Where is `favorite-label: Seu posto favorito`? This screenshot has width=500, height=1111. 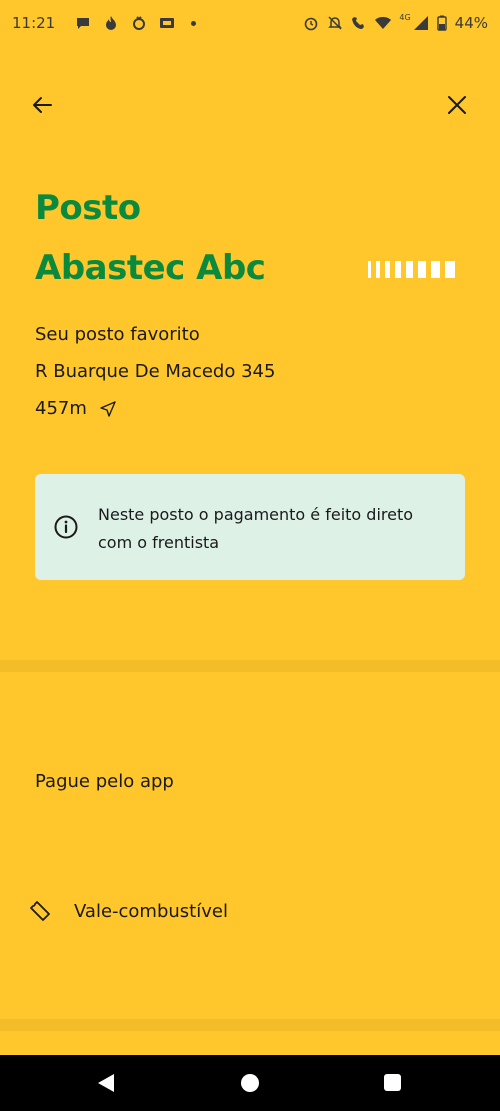 favorite-label: Seu posto favorito is located at coordinates (117, 334).